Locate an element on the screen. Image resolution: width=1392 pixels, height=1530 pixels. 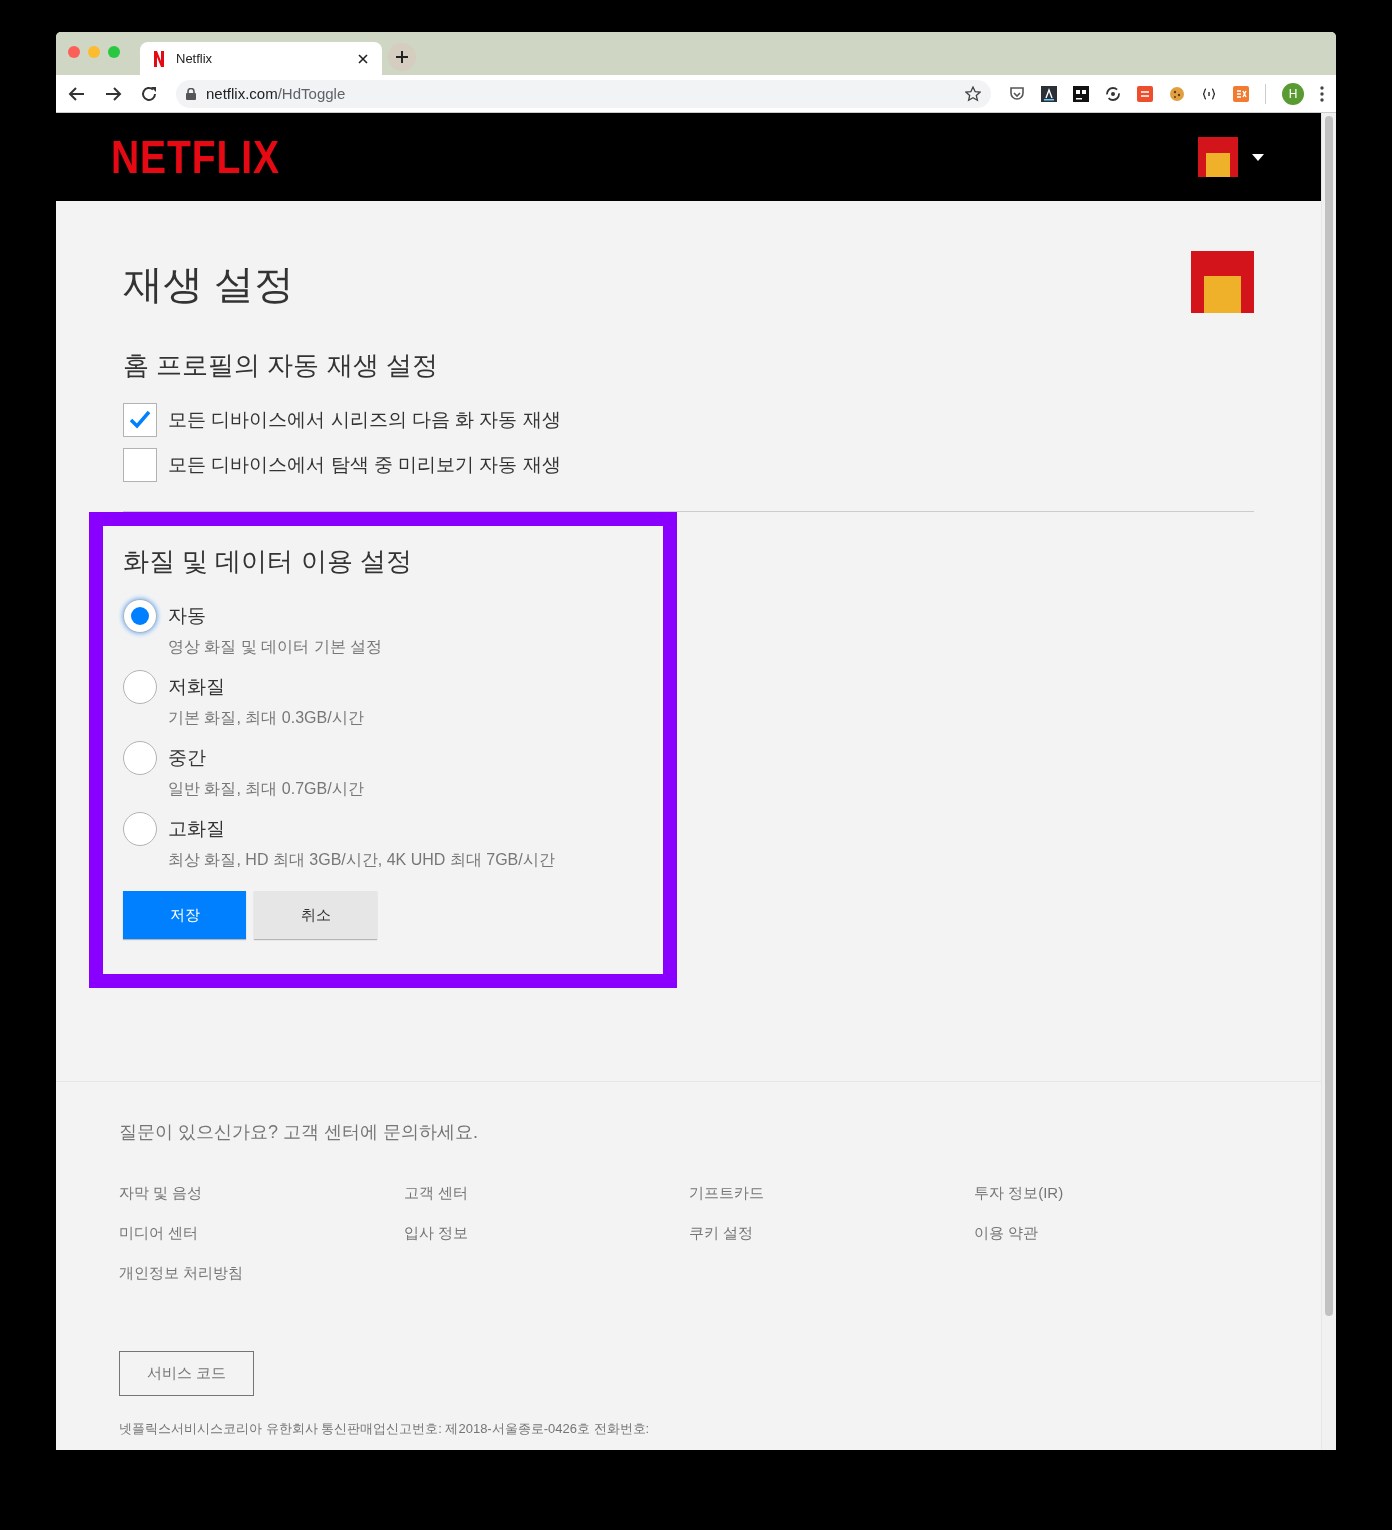
back-icon is located at coordinates (77, 93).